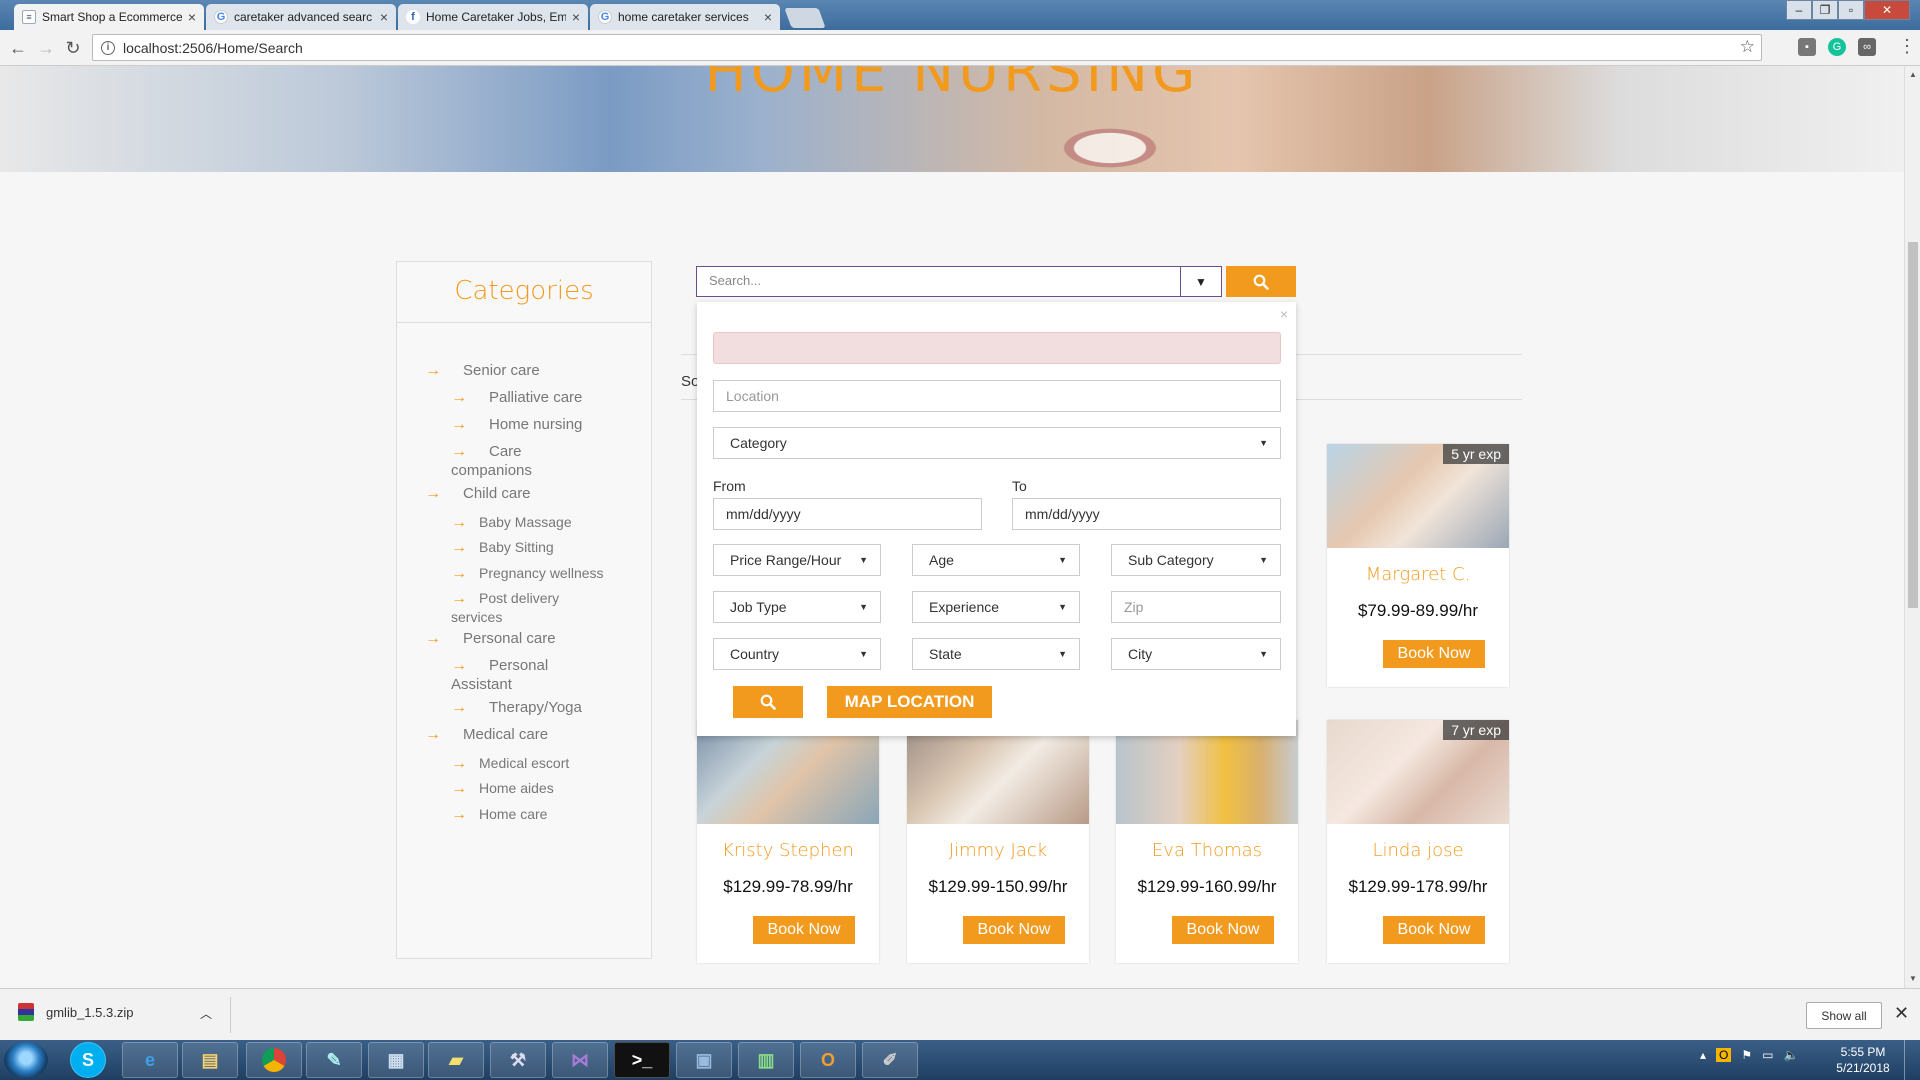 The image size is (1920, 1080). What do you see at coordinates (1844, 1015) in the screenshot?
I see `show-all-button: Show all` at bounding box center [1844, 1015].